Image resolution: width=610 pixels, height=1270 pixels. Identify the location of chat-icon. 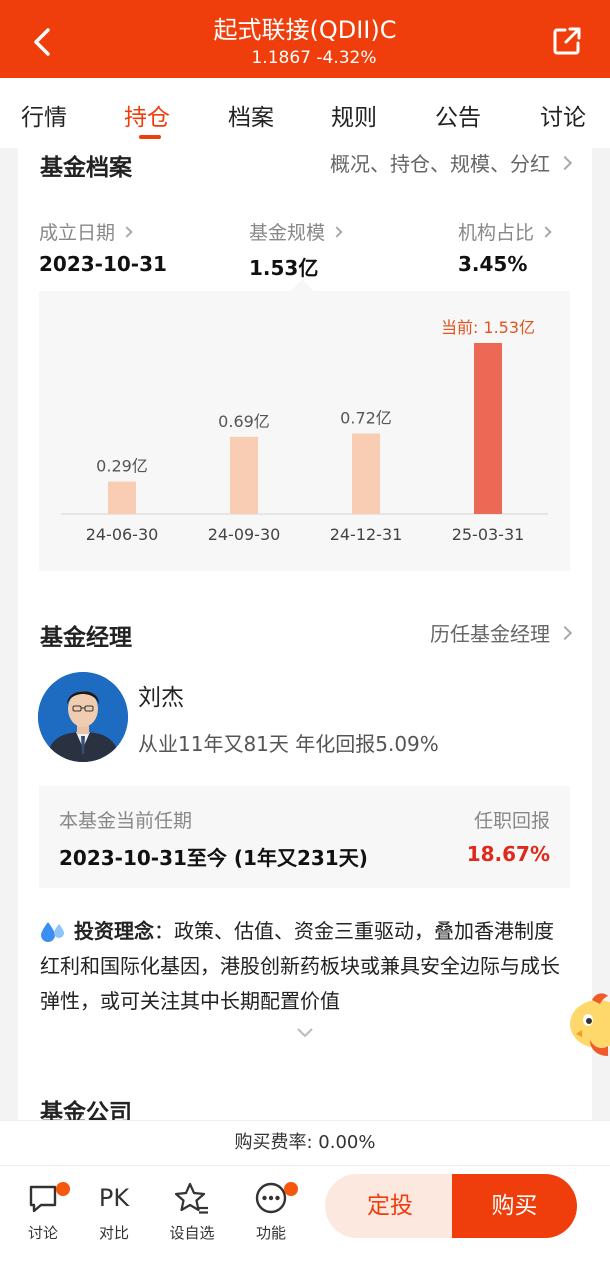
(43, 1199).